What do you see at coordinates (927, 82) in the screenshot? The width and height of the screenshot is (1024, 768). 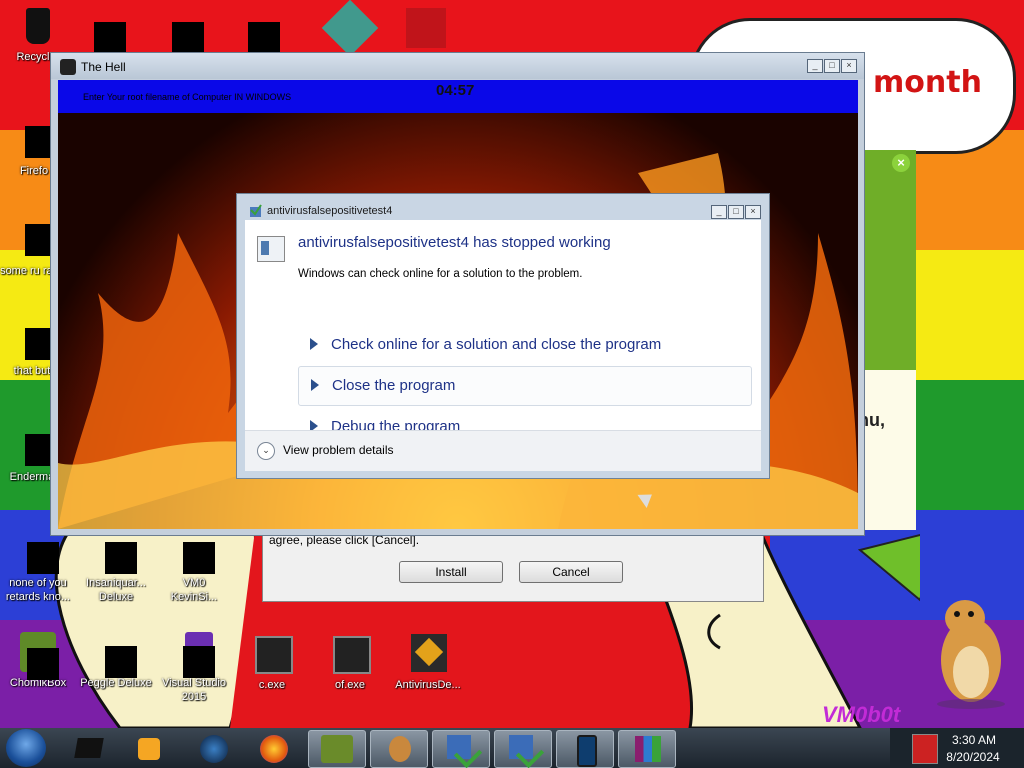 I see `bubble-text: month` at bounding box center [927, 82].